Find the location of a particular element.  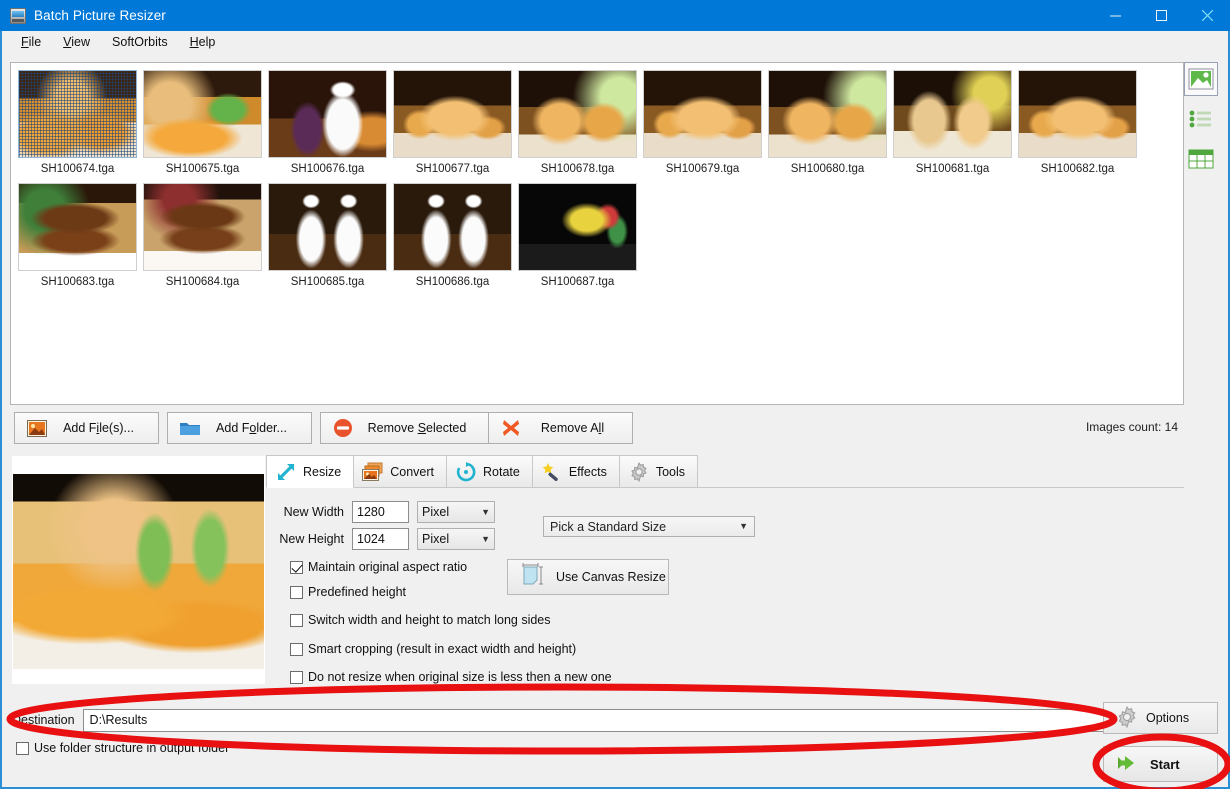

maximize-icon is located at coordinates (1161, 15).